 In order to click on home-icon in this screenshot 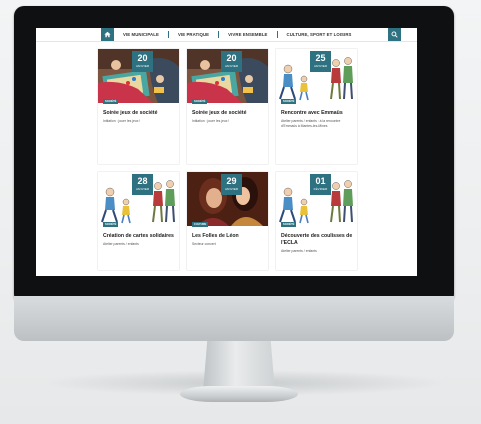, I will do `click(107, 34)`.